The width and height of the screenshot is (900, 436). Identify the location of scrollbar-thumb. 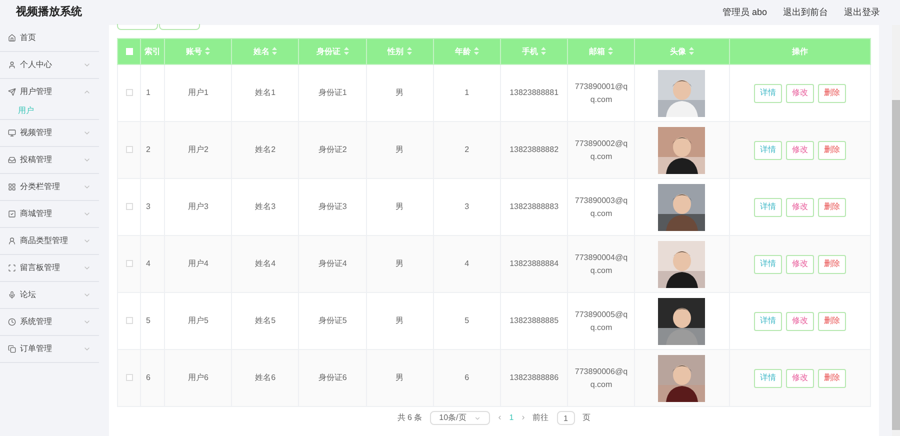
(896, 265).